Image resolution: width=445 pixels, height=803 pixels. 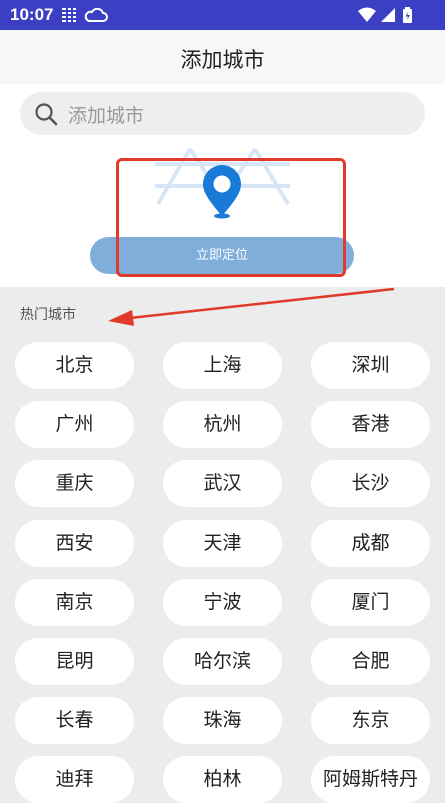 What do you see at coordinates (74, 483) in the screenshot?
I see `city-button: 重庆` at bounding box center [74, 483].